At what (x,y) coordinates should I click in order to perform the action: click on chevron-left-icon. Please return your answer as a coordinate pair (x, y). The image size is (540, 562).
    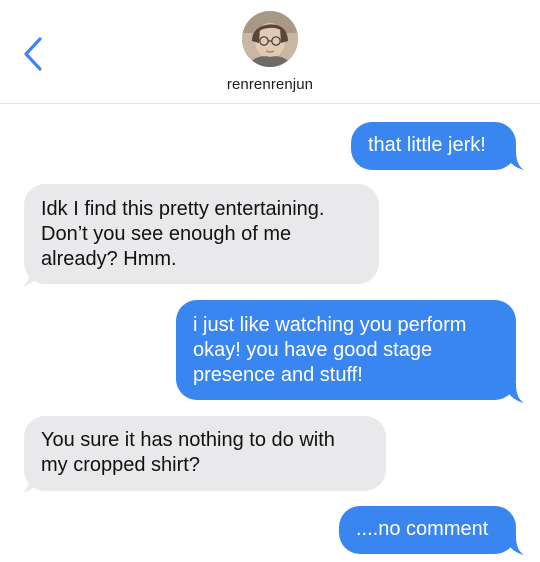
    Looking at the image, I should click on (33, 54).